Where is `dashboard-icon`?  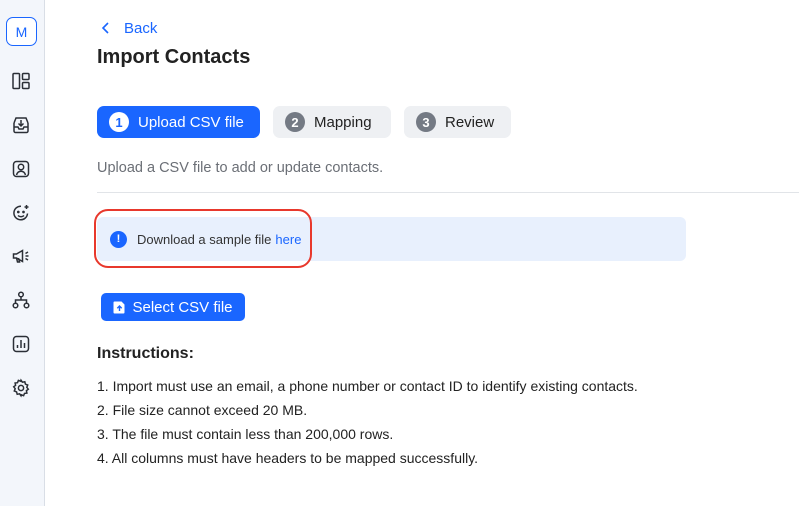
dashboard-icon is located at coordinates (21, 81).